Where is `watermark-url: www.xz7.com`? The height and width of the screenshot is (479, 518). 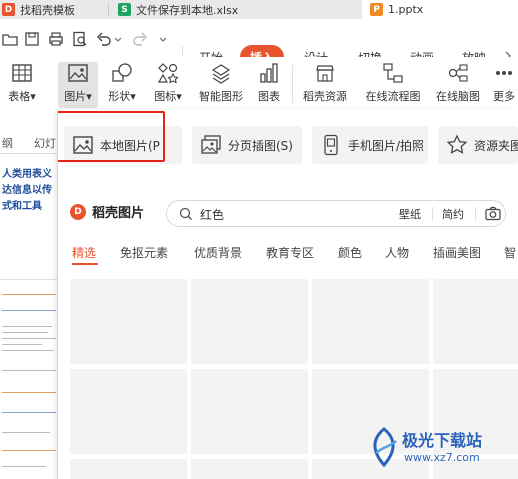 watermark-url: www.xz7.com is located at coordinates (442, 457).